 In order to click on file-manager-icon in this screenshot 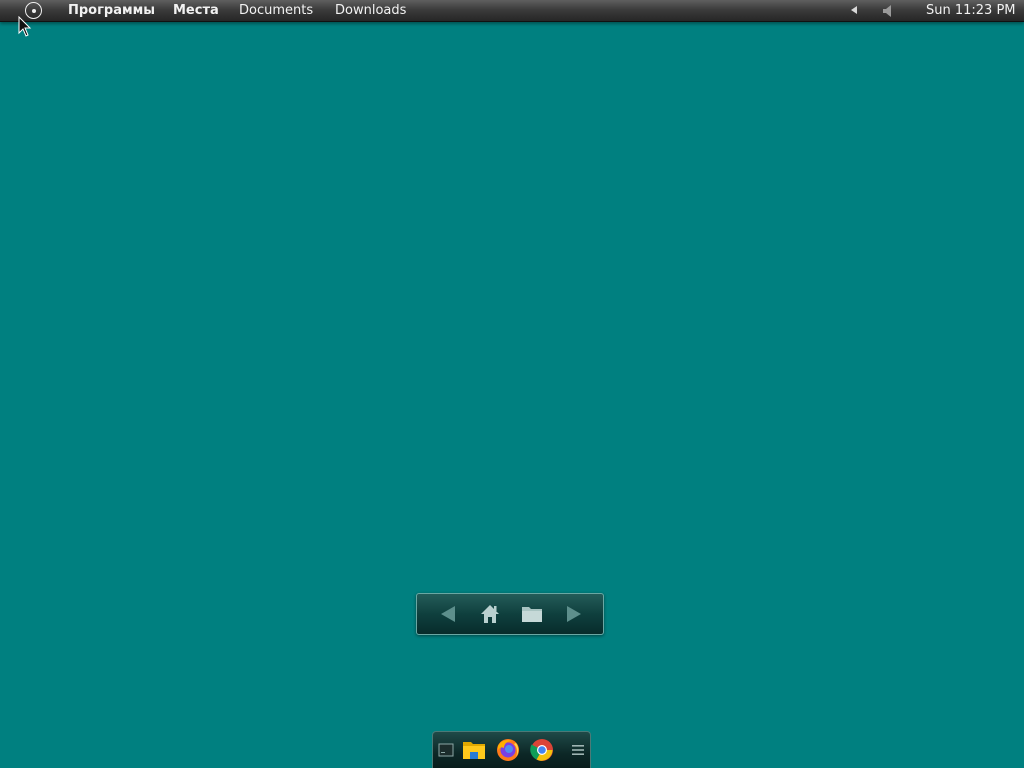, I will do `click(474, 750)`.